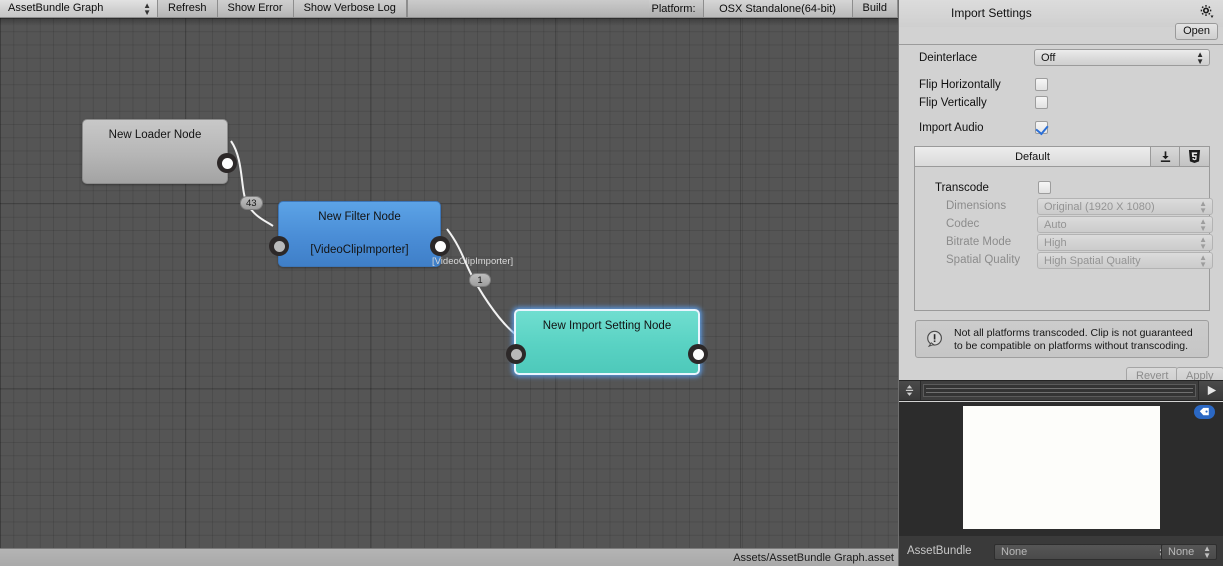  What do you see at coordinates (673, 8) in the screenshot?
I see `platform-label: Platform:` at bounding box center [673, 8].